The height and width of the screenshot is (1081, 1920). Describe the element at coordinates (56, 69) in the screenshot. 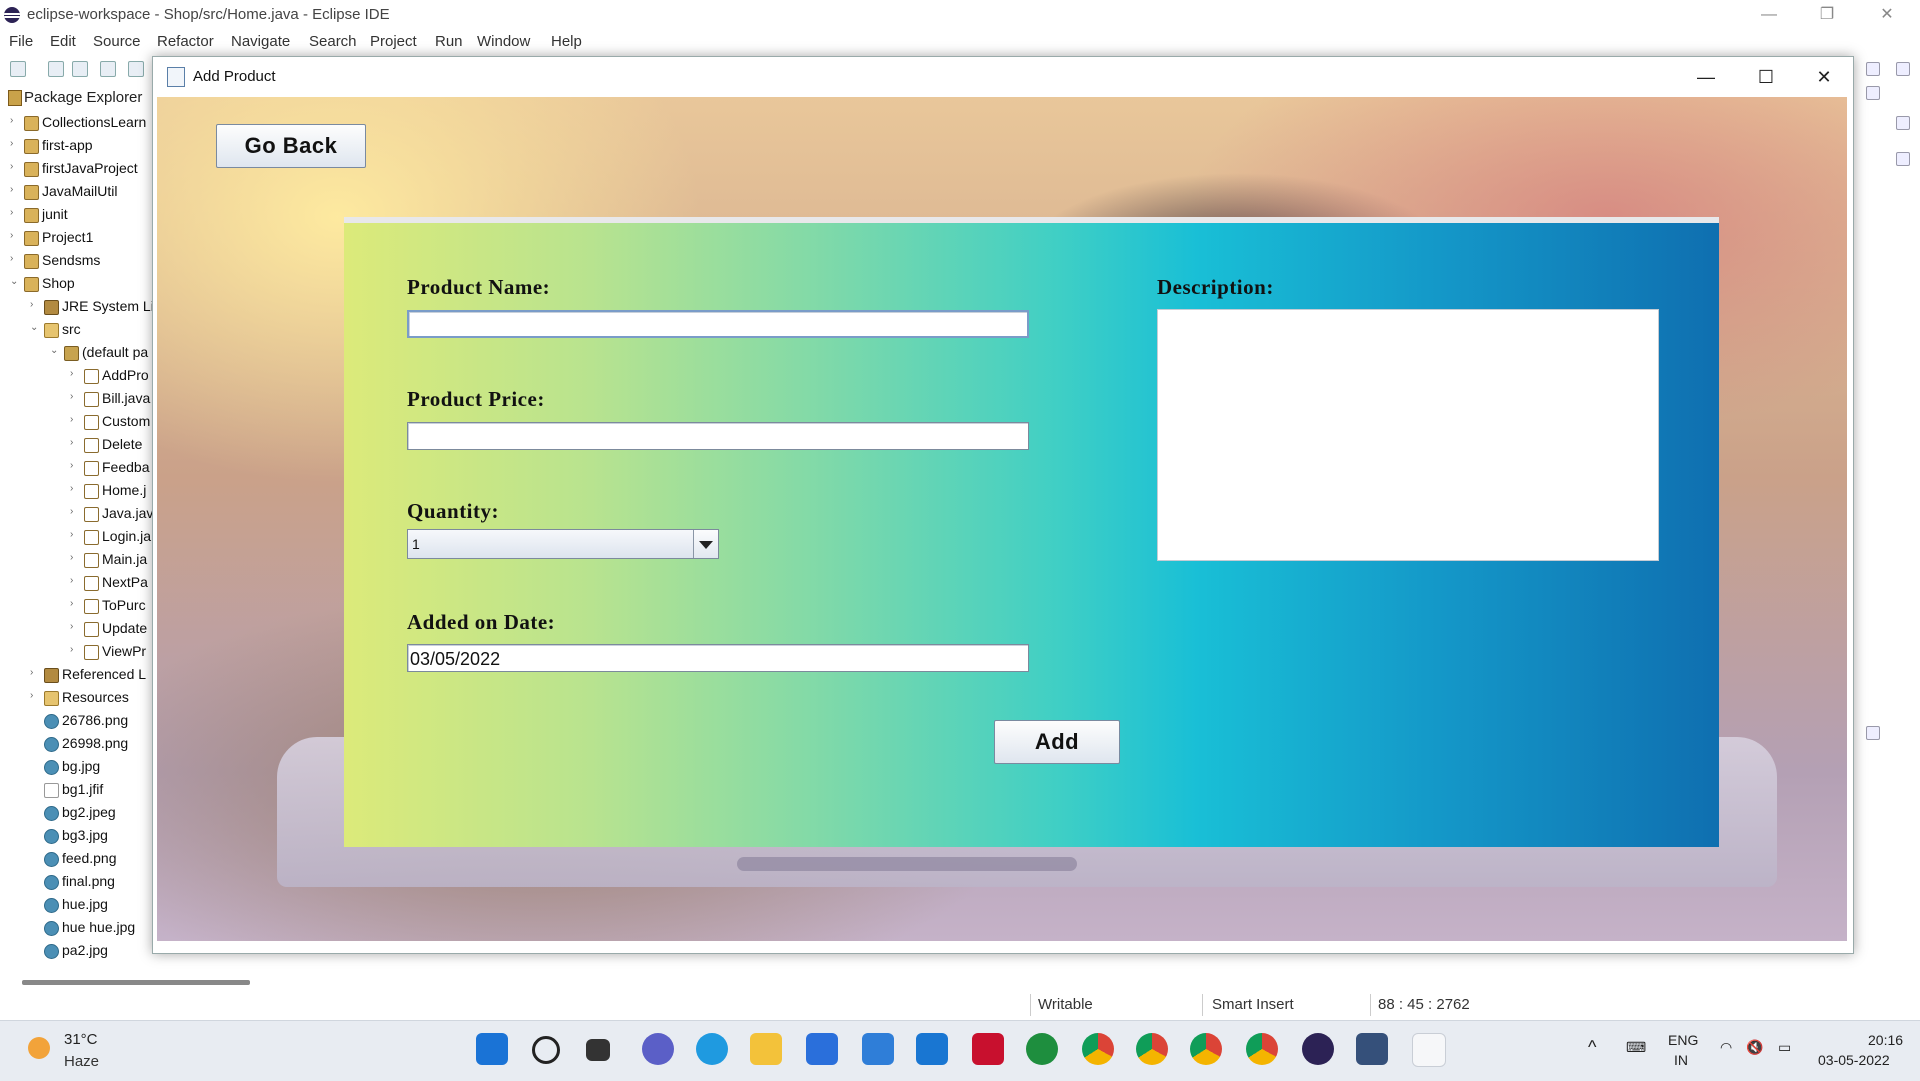

I see `save-icon` at that location.